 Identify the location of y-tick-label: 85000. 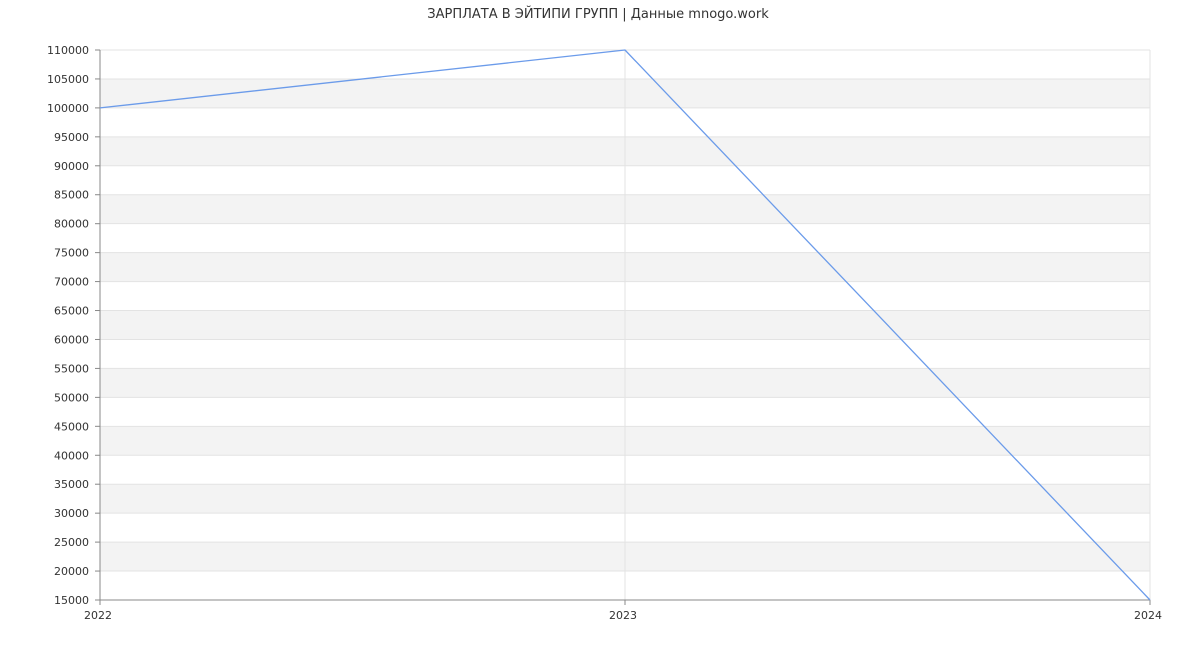
(71, 195).